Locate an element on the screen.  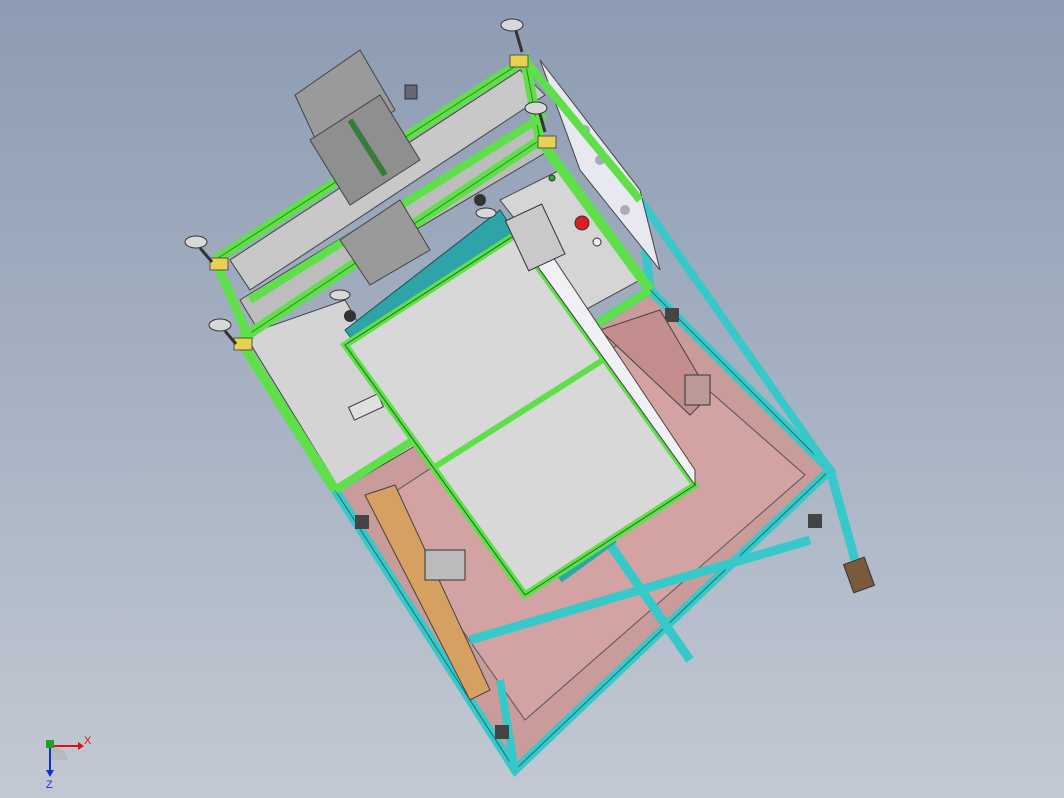
z-axis-label: Z is located at coordinates (49, 784).